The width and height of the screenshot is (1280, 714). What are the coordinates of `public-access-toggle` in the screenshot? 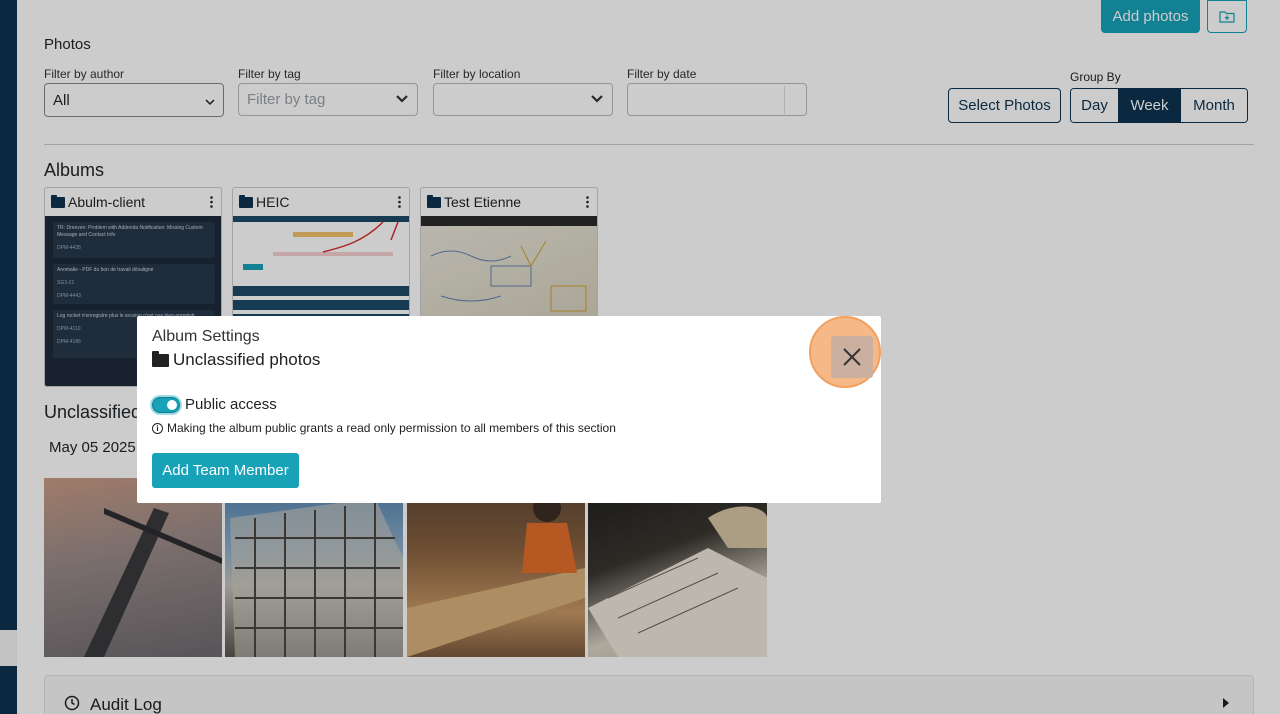 It's located at (166, 405).